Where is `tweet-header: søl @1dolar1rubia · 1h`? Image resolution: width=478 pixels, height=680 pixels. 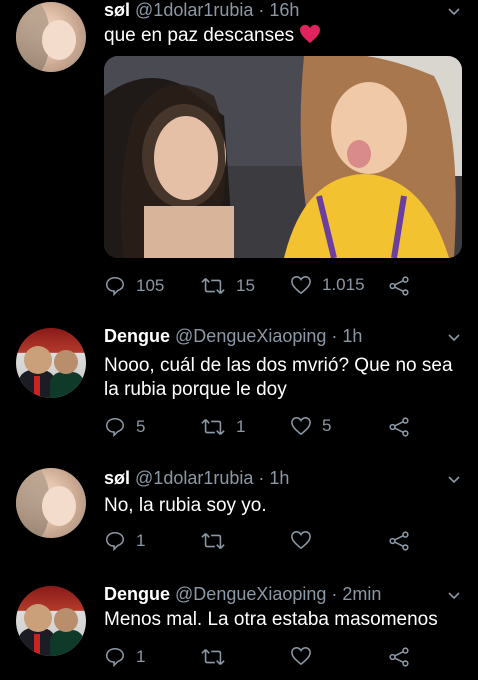 tweet-header: søl @1dolar1rubia · 1h is located at coordinates (197, 478).